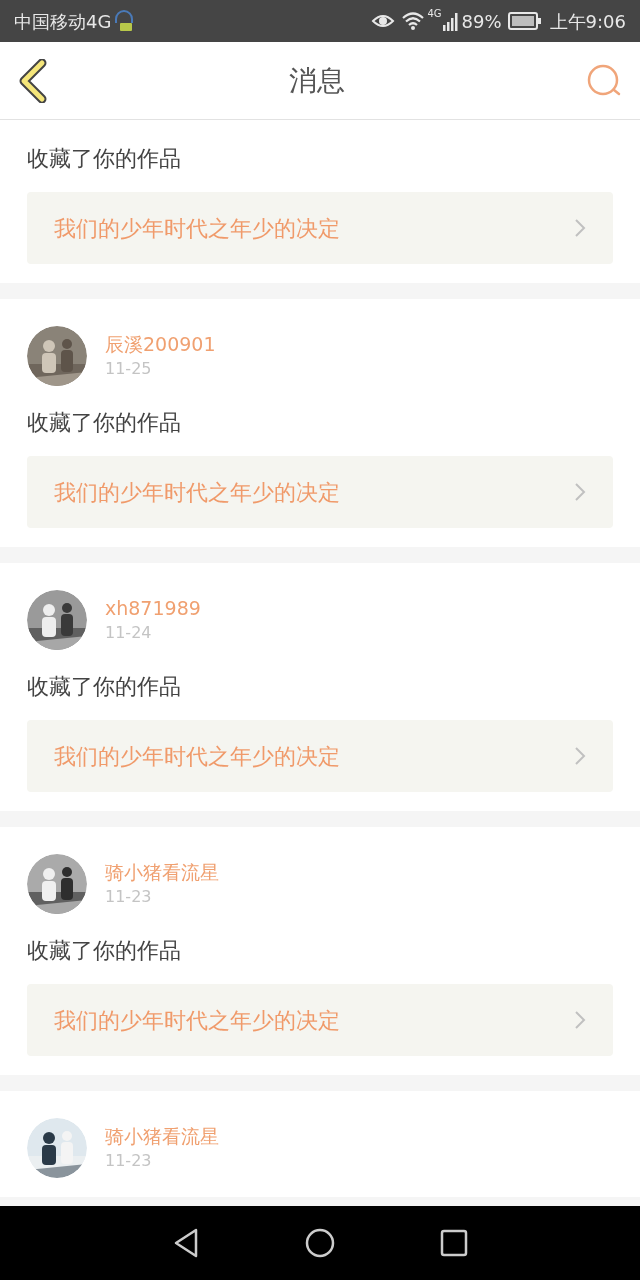 Image resolution: width=640 pixels, height=1280 pixels. Describe the element at coordinates (524, 21) in the screenshot. I see `battery-icon` at that location.